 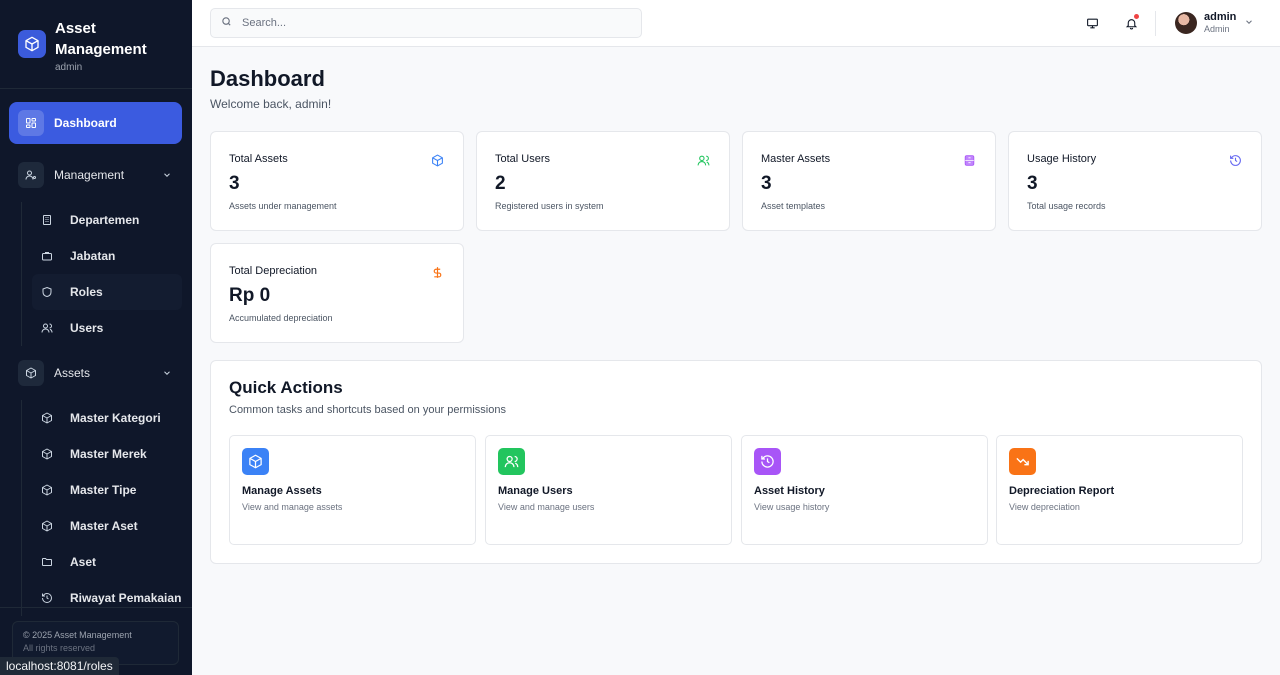 What do you see at coordinates (282, 491) in the screenshot?
I see `quick-action-name: Manage Assets` at bounding box center [282, 491].